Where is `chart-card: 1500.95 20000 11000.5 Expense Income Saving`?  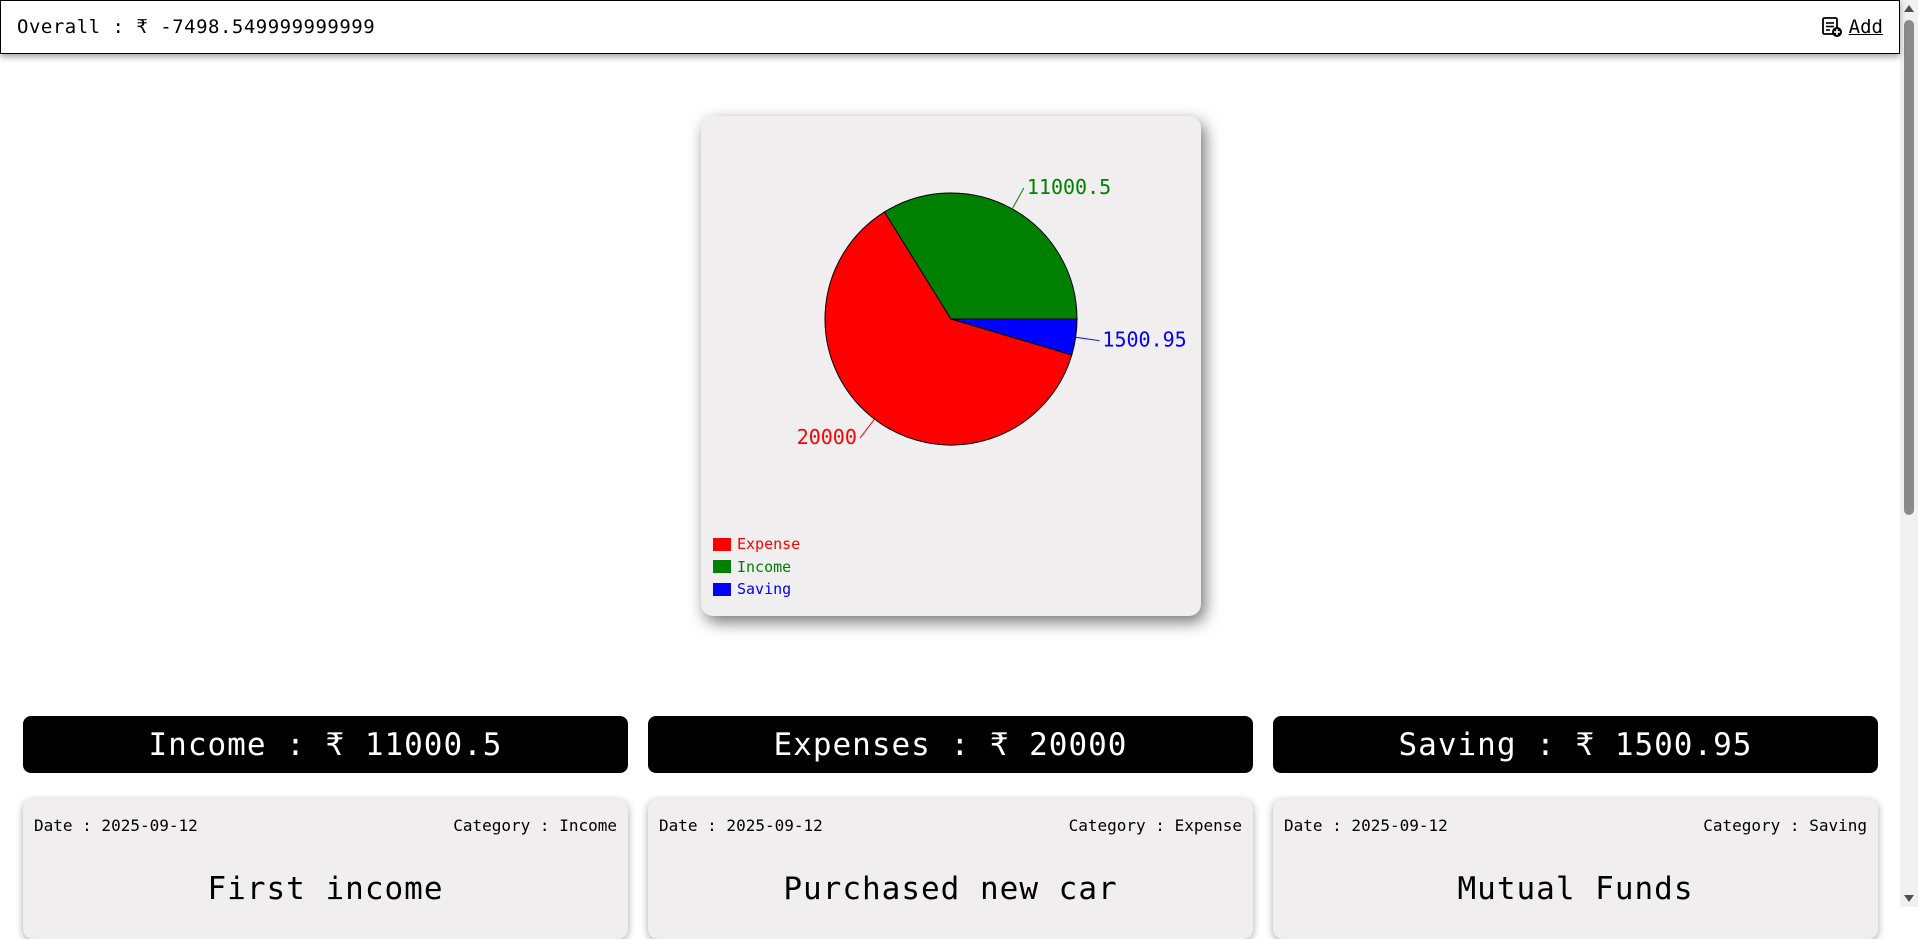 chart-card: 1500.95 20000 11000.5 Expense Income Saving is located at coordinates (951, 366).